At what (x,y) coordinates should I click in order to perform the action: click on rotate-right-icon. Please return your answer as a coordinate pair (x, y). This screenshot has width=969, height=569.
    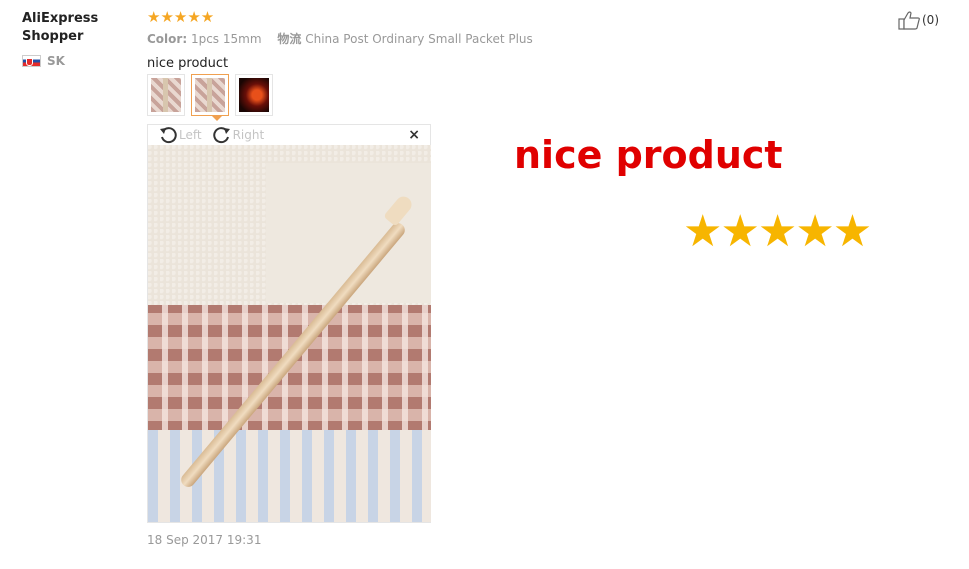
    Looking at the image, I should click on (221, 135).